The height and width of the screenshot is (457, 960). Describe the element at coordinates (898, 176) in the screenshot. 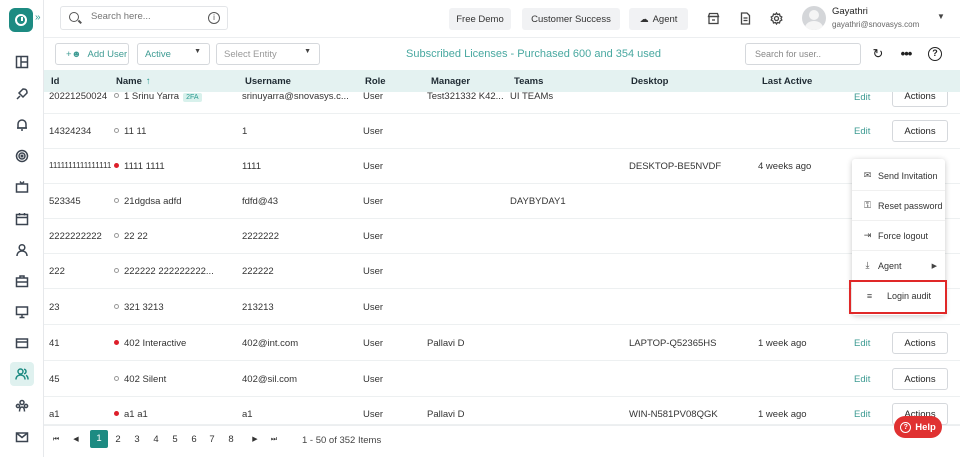

I see `menu-item-send-invitation: ✉ Send Invitation` at that location.